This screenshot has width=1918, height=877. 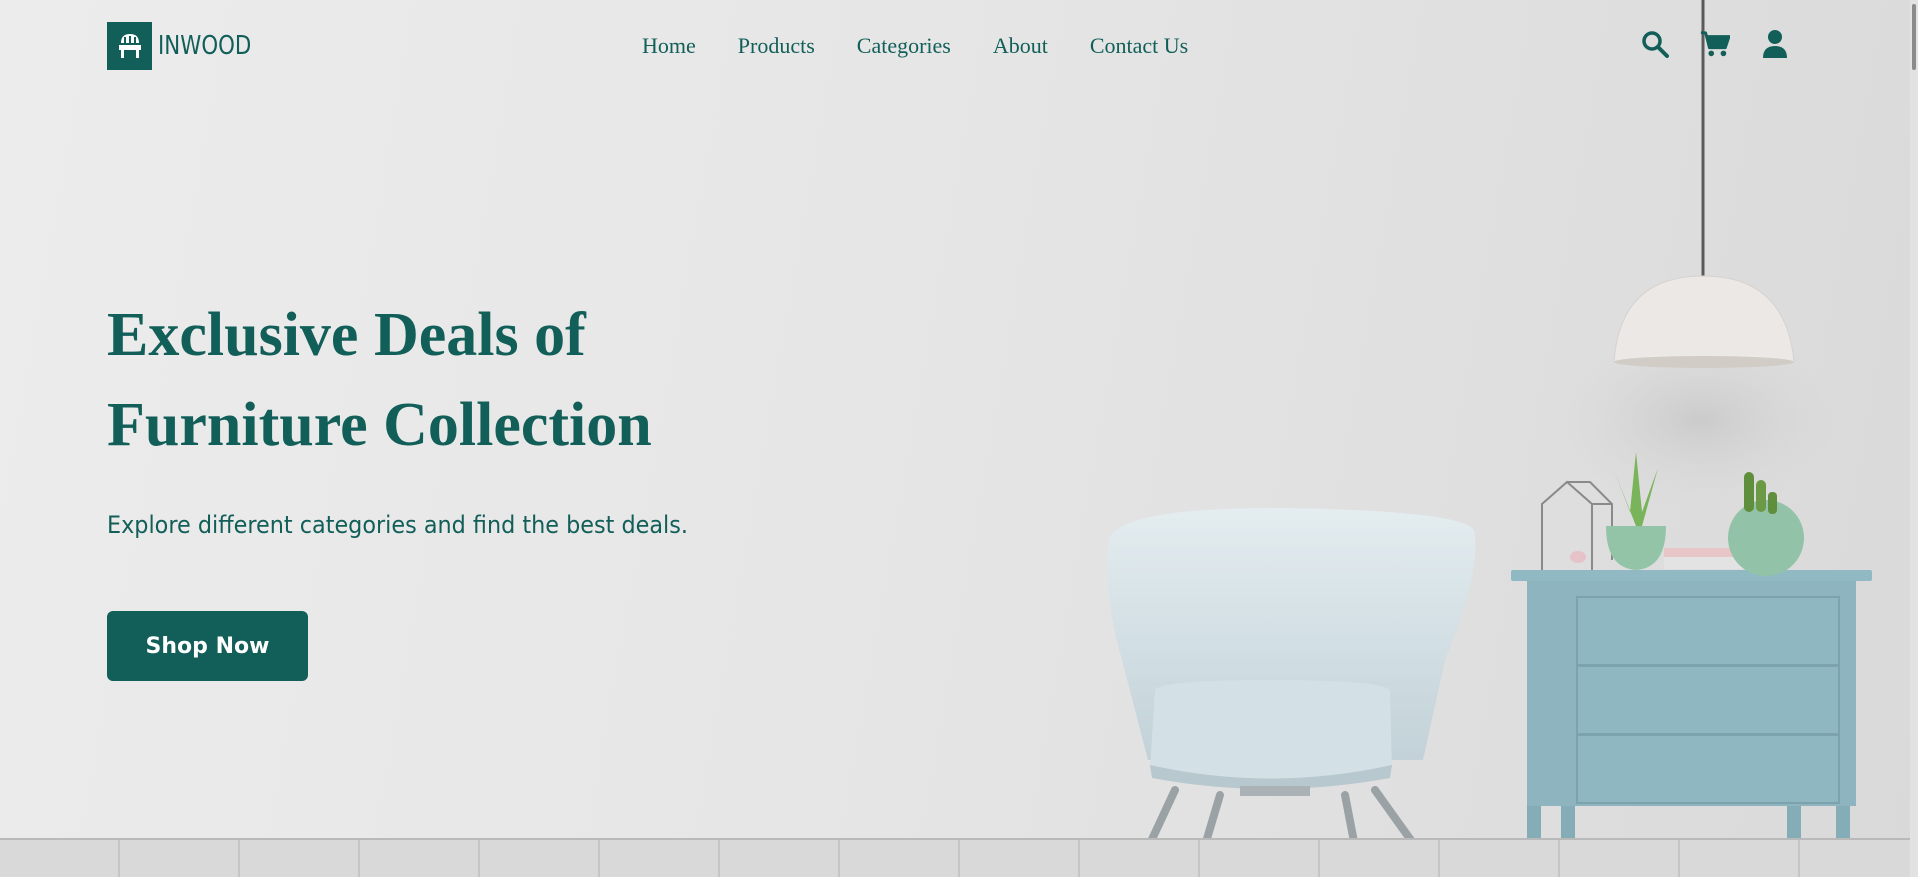 What do you see at coordinates (1691, 717) in the screenshot?
I see `side-cabinet` at bounding box center [1691, 717].